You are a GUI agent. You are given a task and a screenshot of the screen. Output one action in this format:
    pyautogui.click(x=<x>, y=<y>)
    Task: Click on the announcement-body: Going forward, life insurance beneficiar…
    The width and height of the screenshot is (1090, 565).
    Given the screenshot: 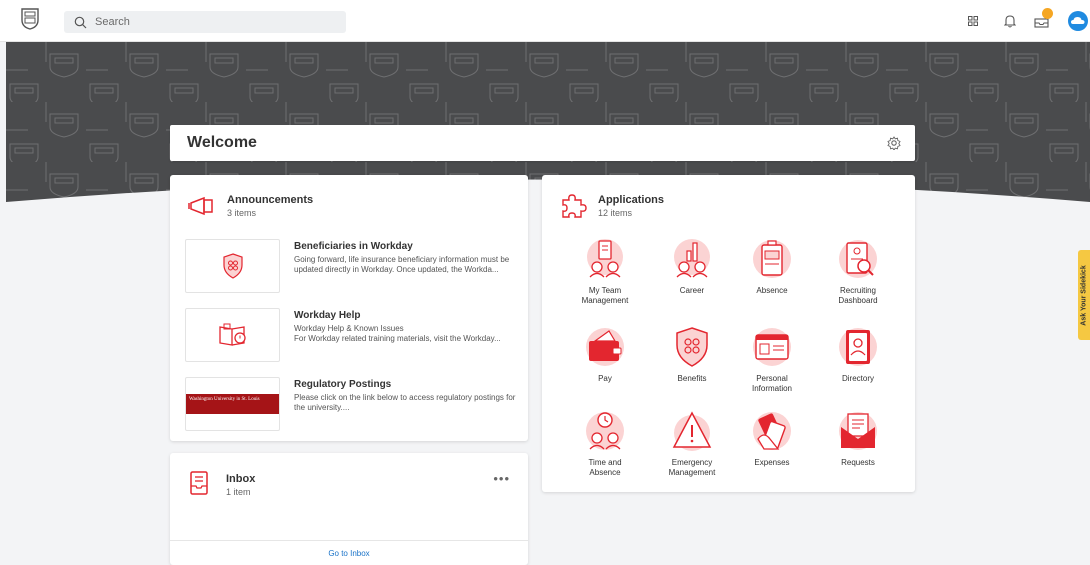 What is the action you would take?
    pyautogui.click(x=402, y=264)
    